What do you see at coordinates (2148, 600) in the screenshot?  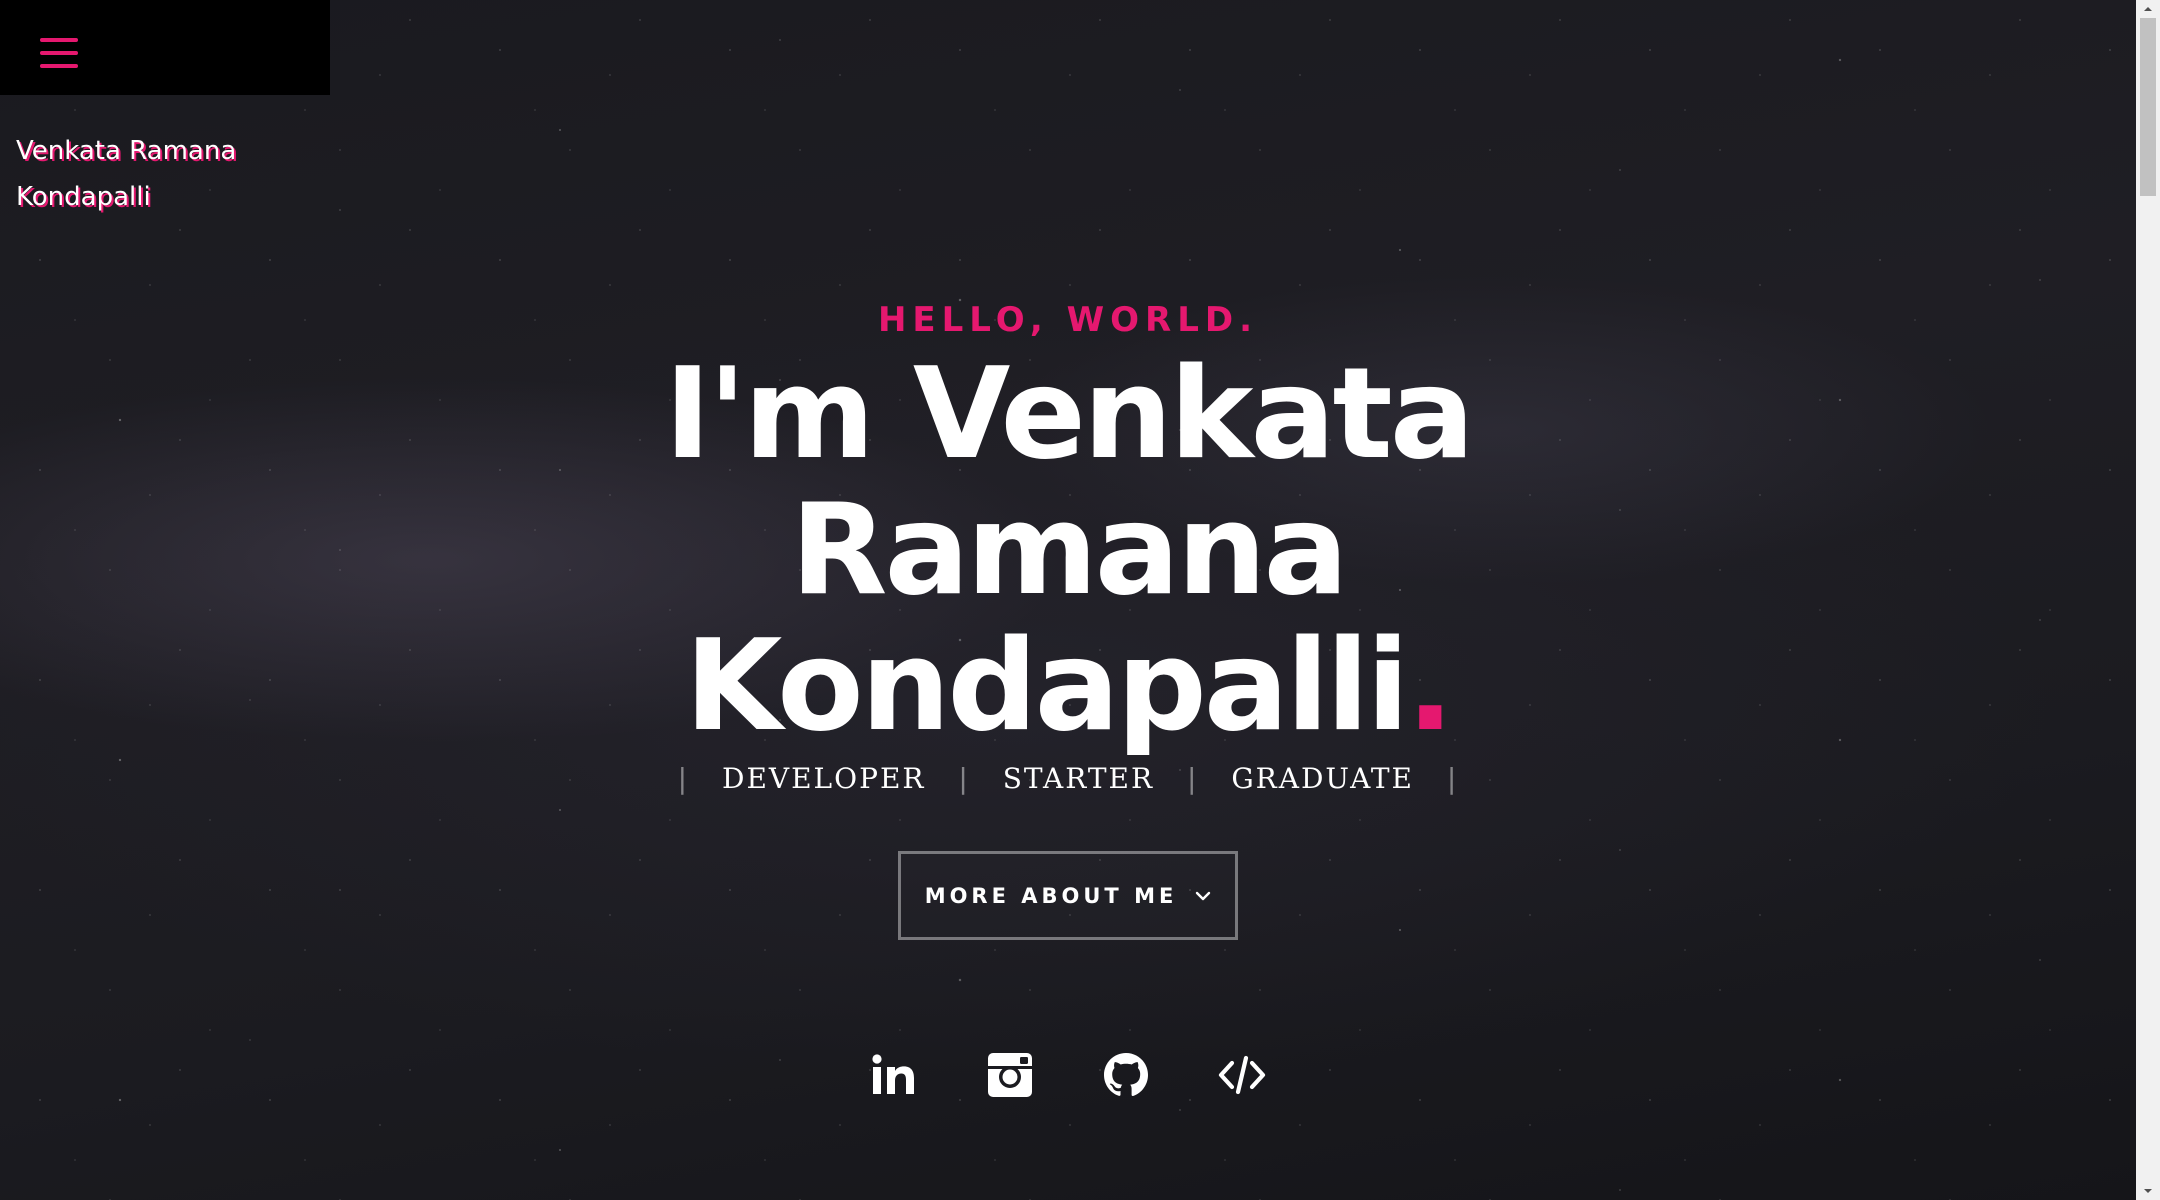 I see `vertical-scrollbar` at bounding box center [2148, 600].